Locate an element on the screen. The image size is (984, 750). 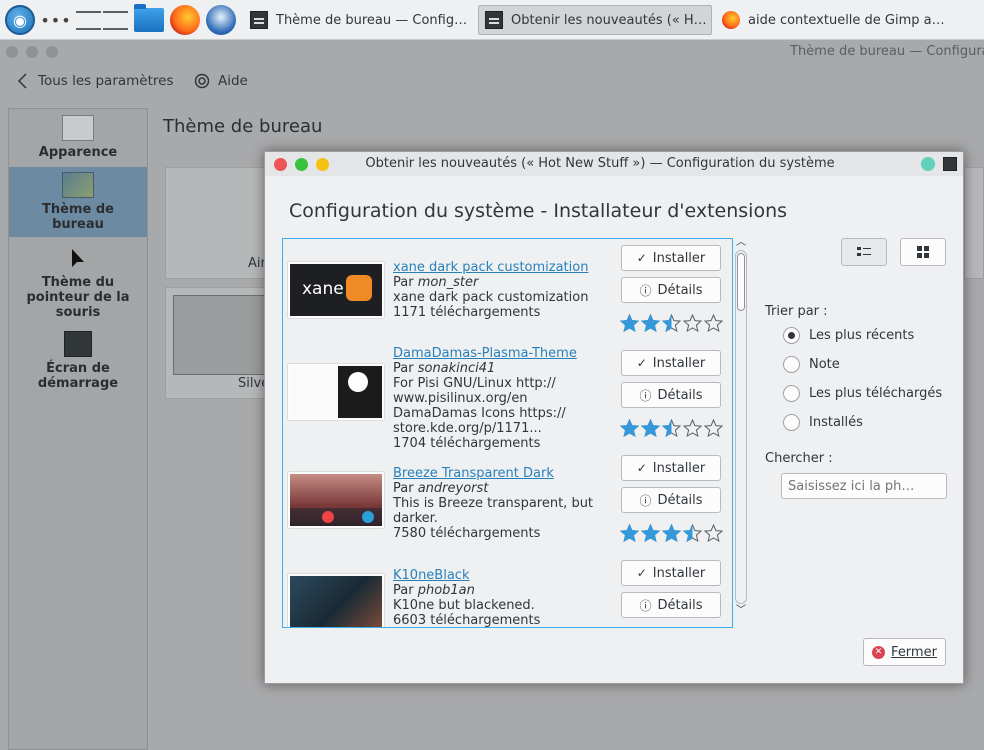
sidebar-item-label: Thème de bureau is located at coordinates (78, 217).